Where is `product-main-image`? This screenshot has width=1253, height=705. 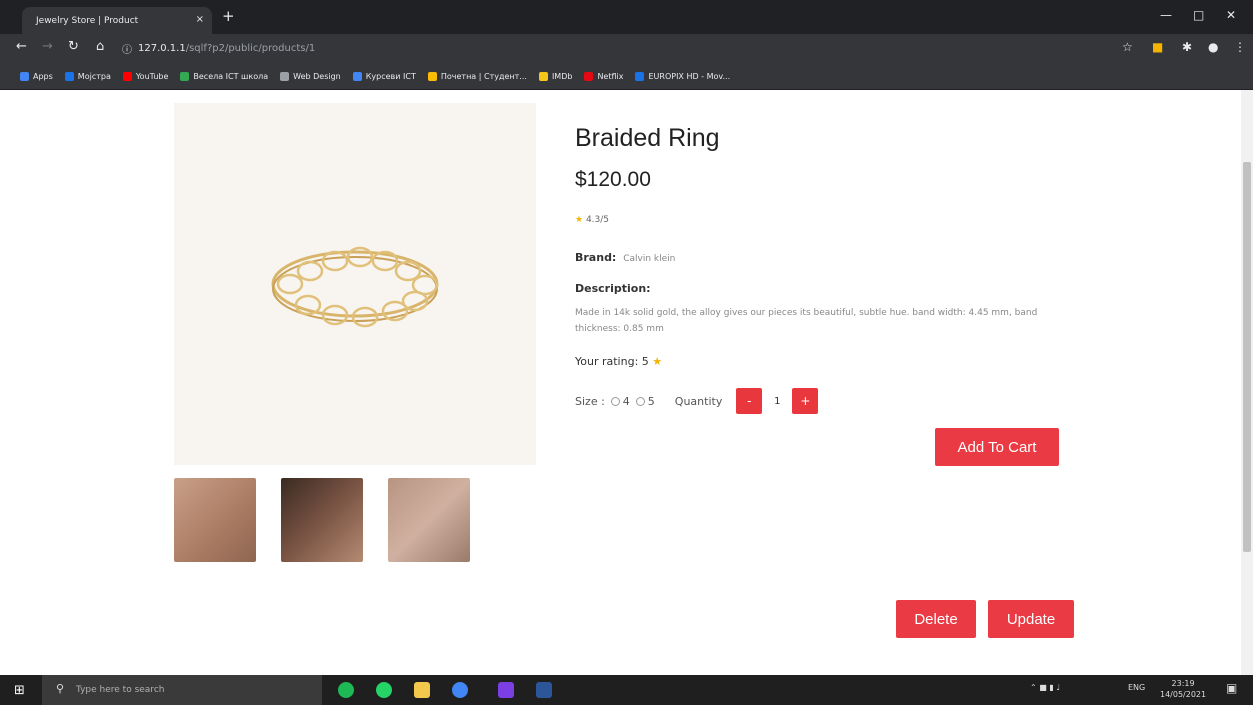
product-main-image is located at coordinates (355, 284).